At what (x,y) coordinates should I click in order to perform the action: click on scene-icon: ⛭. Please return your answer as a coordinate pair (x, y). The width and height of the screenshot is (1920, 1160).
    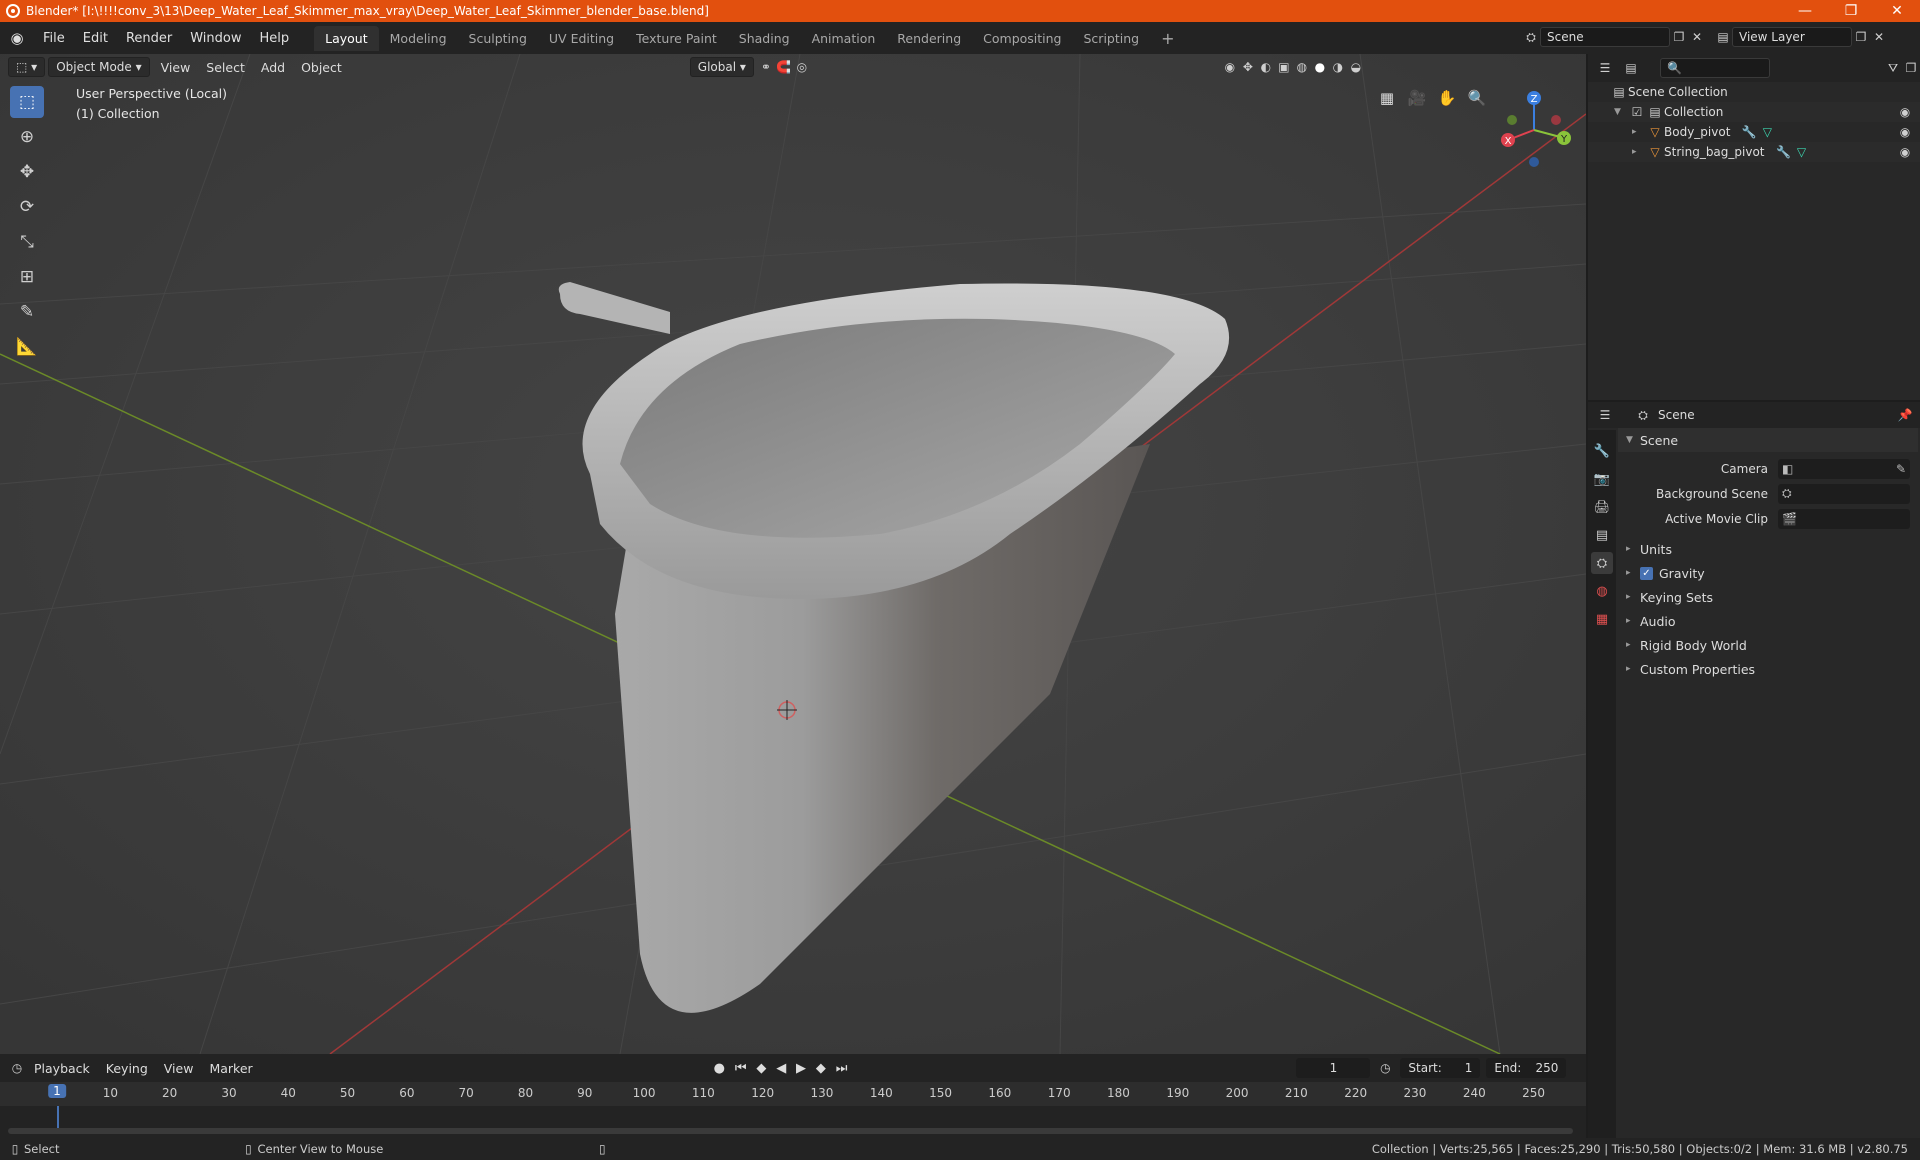
    Looking at the image, I should click on (1531, 37).